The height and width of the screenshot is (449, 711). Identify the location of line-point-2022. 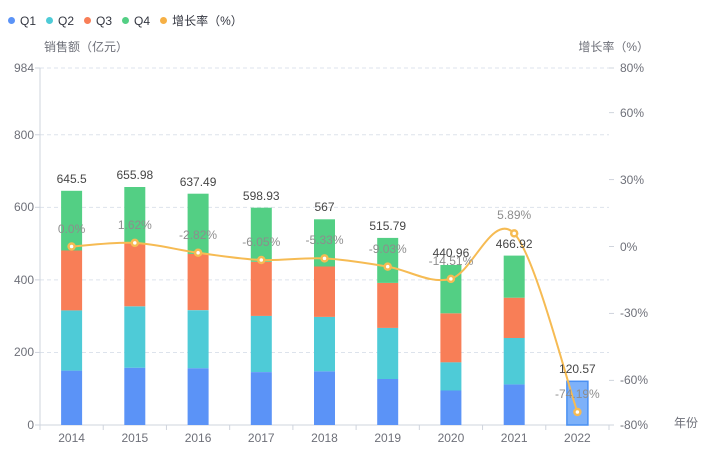
(577, 412).